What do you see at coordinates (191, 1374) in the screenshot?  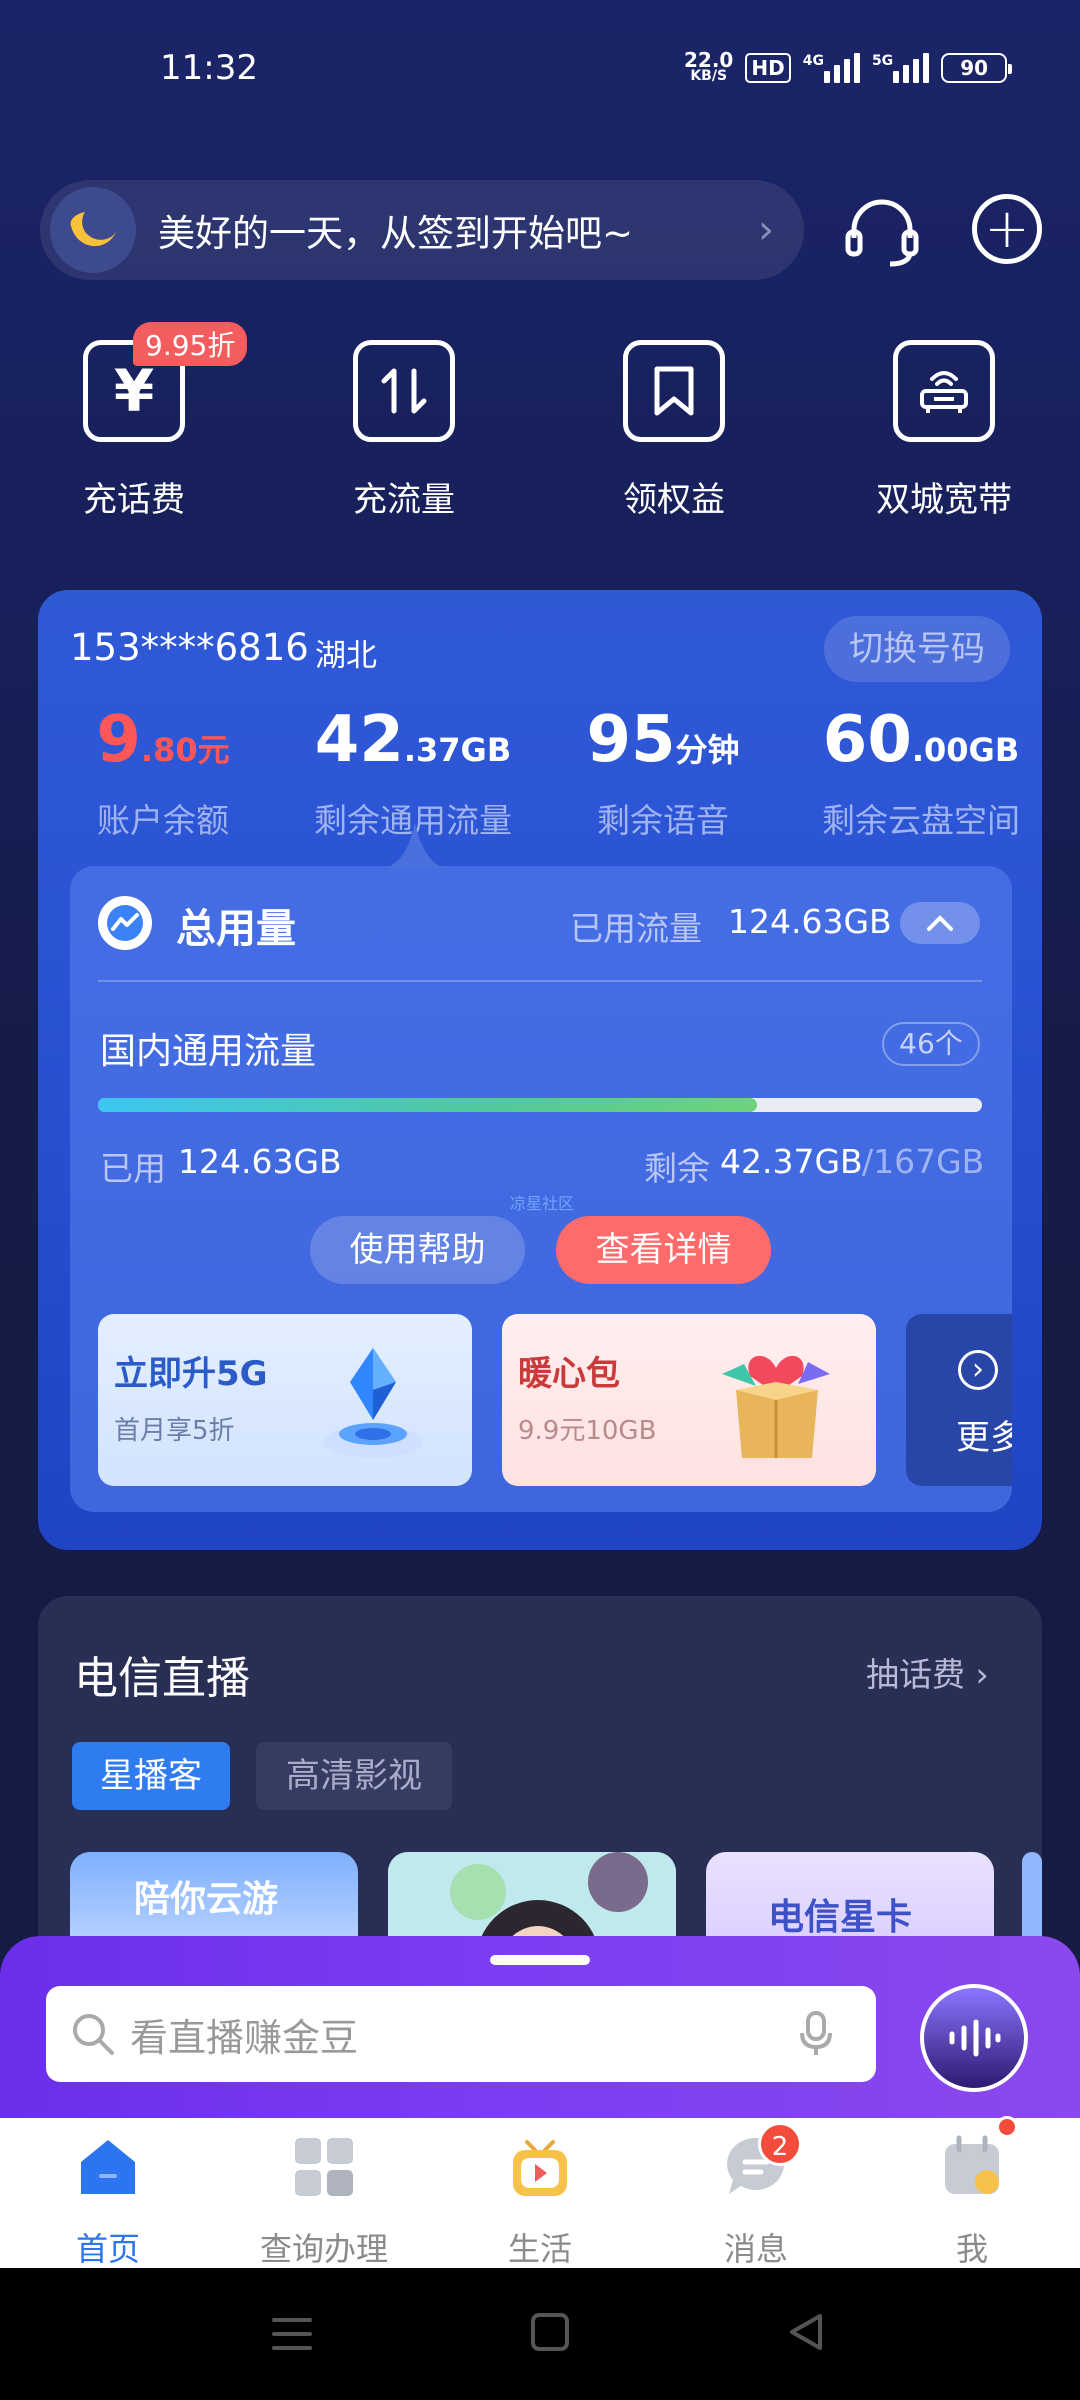 I see `promo-title: 立即升5G` at bounding box center [191, 1374].